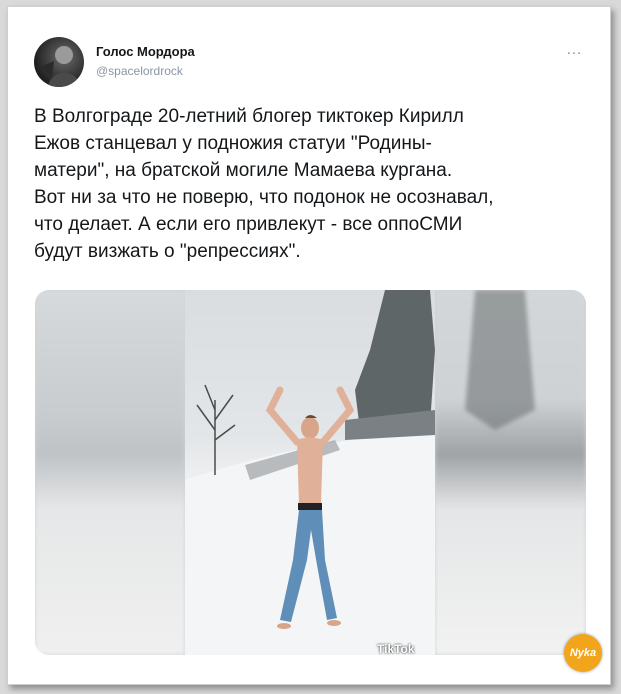 This screenshot has height=694, width=621. Describe the element at coordinates (390, 365) in the screenshot. I see `statue` at that location.